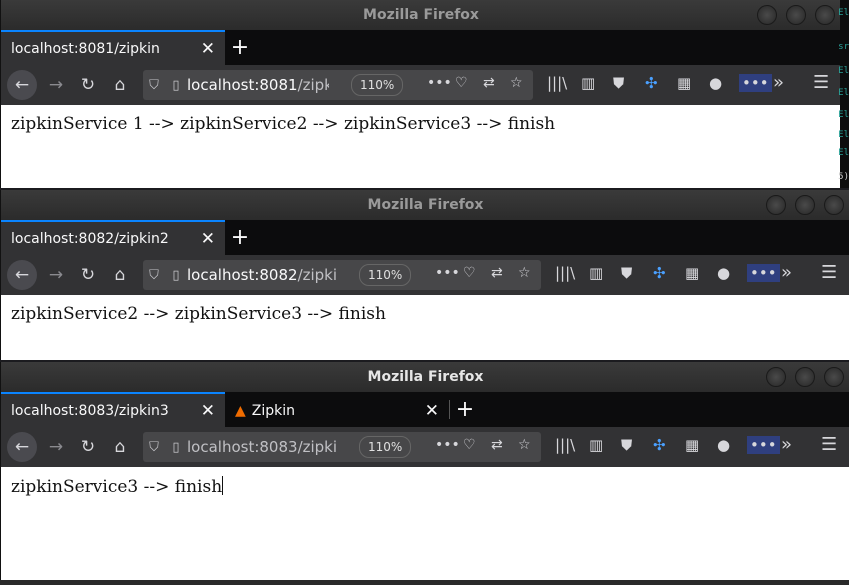 The image size is (849, 585). I want to click on url-bar: ⛉ ▯ localhost:8081/zipk 110% ••• ♡ ⇄ ☆, so click(338, 85).